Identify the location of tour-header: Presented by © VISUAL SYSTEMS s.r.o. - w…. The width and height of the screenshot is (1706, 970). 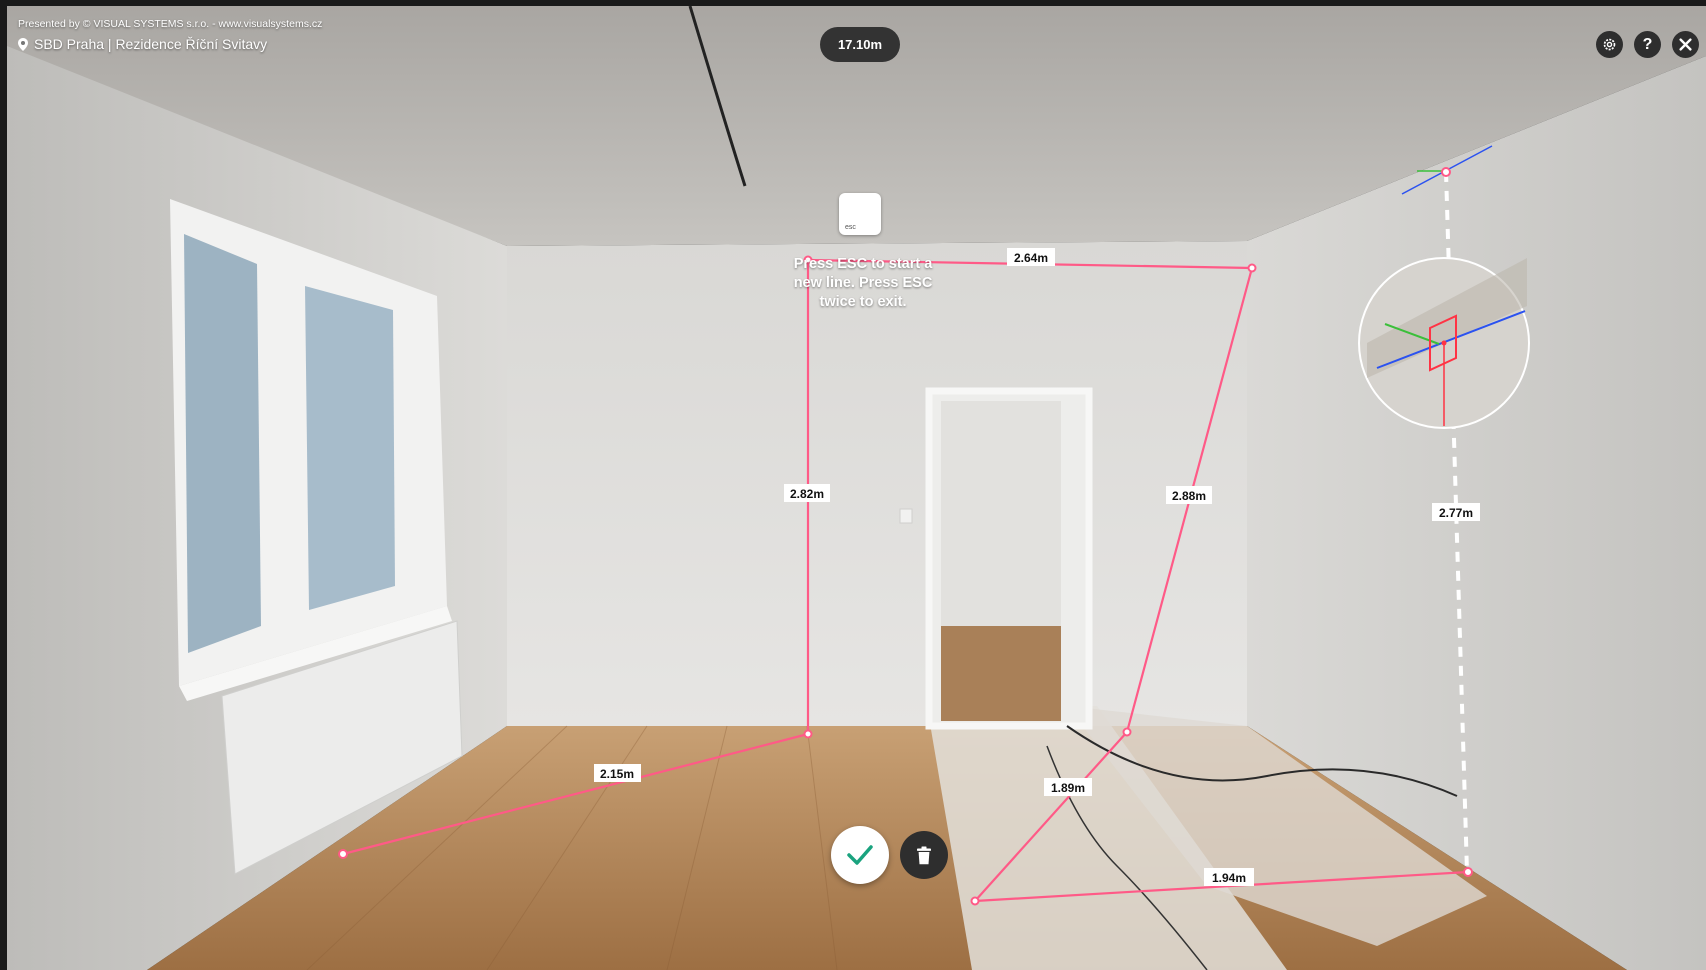
(170, 35).